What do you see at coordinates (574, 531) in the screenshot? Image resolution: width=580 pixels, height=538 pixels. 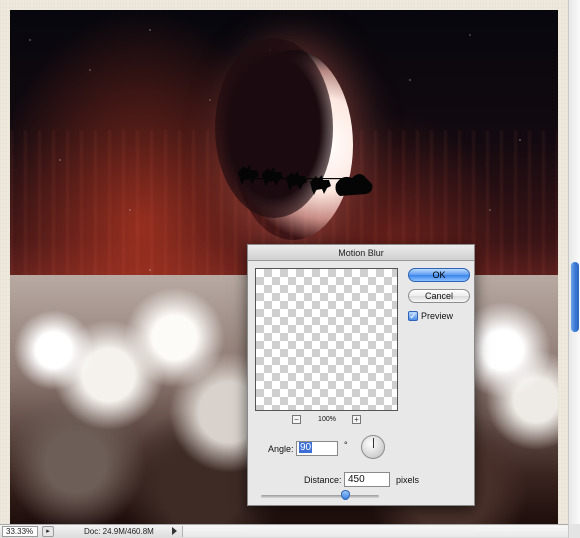 I see `resize-grip` at bounding box center [574, 531].